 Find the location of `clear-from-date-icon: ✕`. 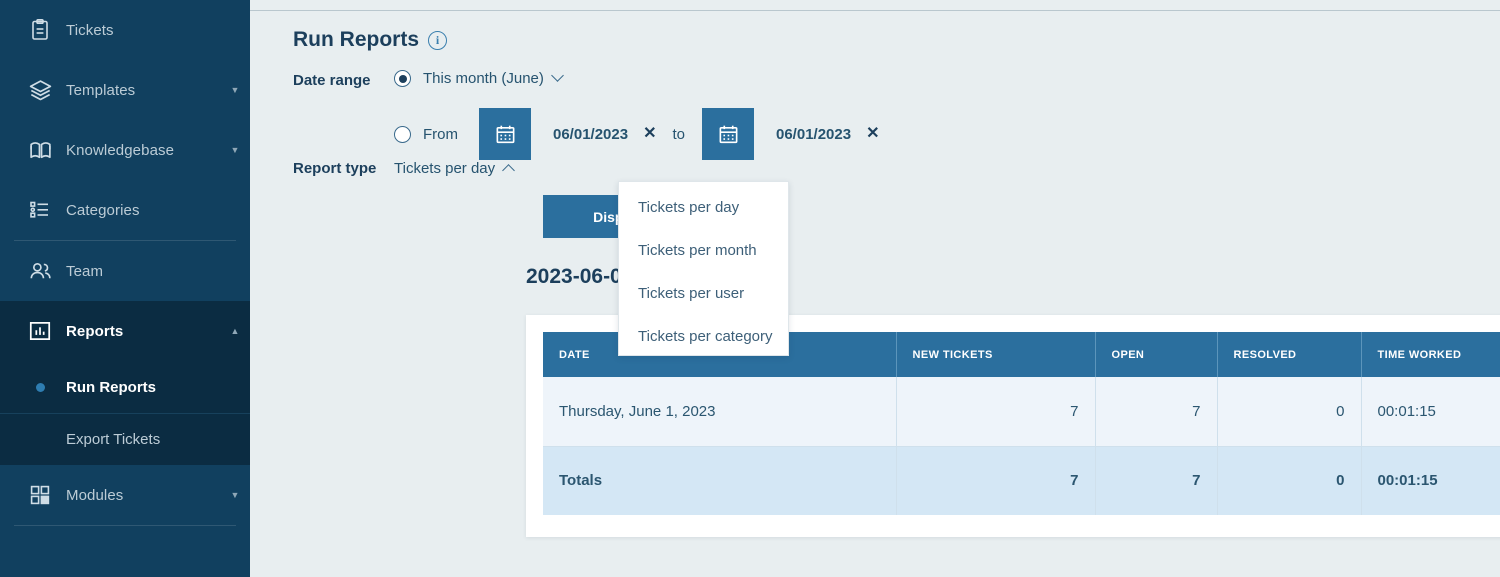

clear-from-date-icon: ✕ is located at coordinates (649, 134).